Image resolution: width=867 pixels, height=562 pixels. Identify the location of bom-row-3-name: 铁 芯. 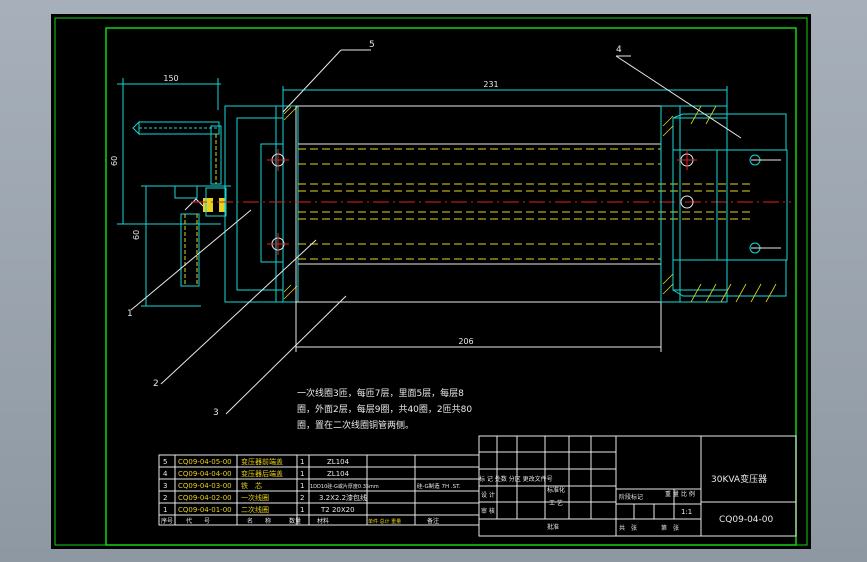
(251, 485).